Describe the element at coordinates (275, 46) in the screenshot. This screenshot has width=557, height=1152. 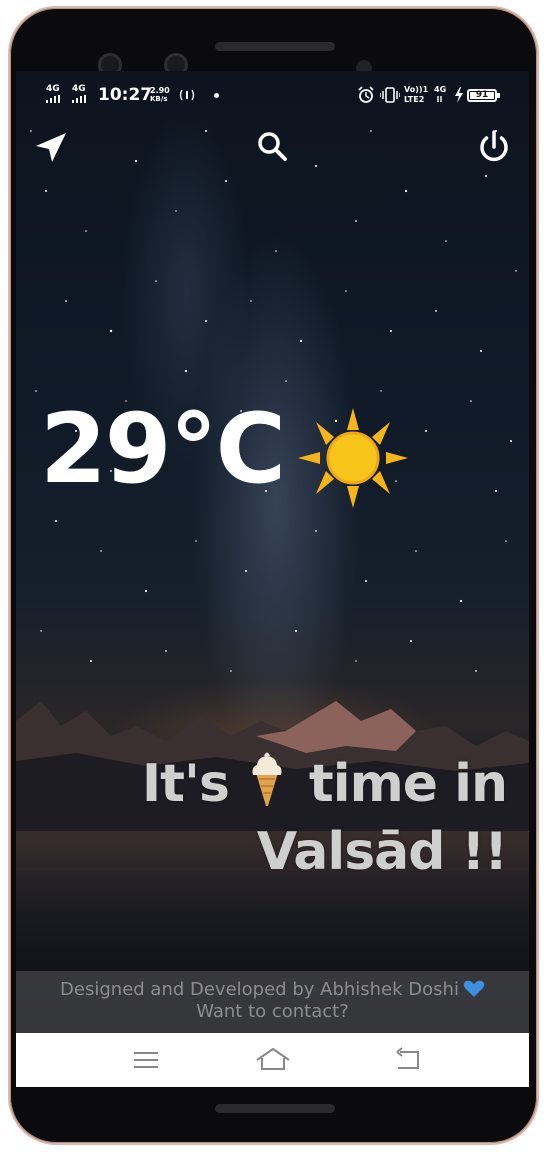
I see `phone-speaker` at that location.